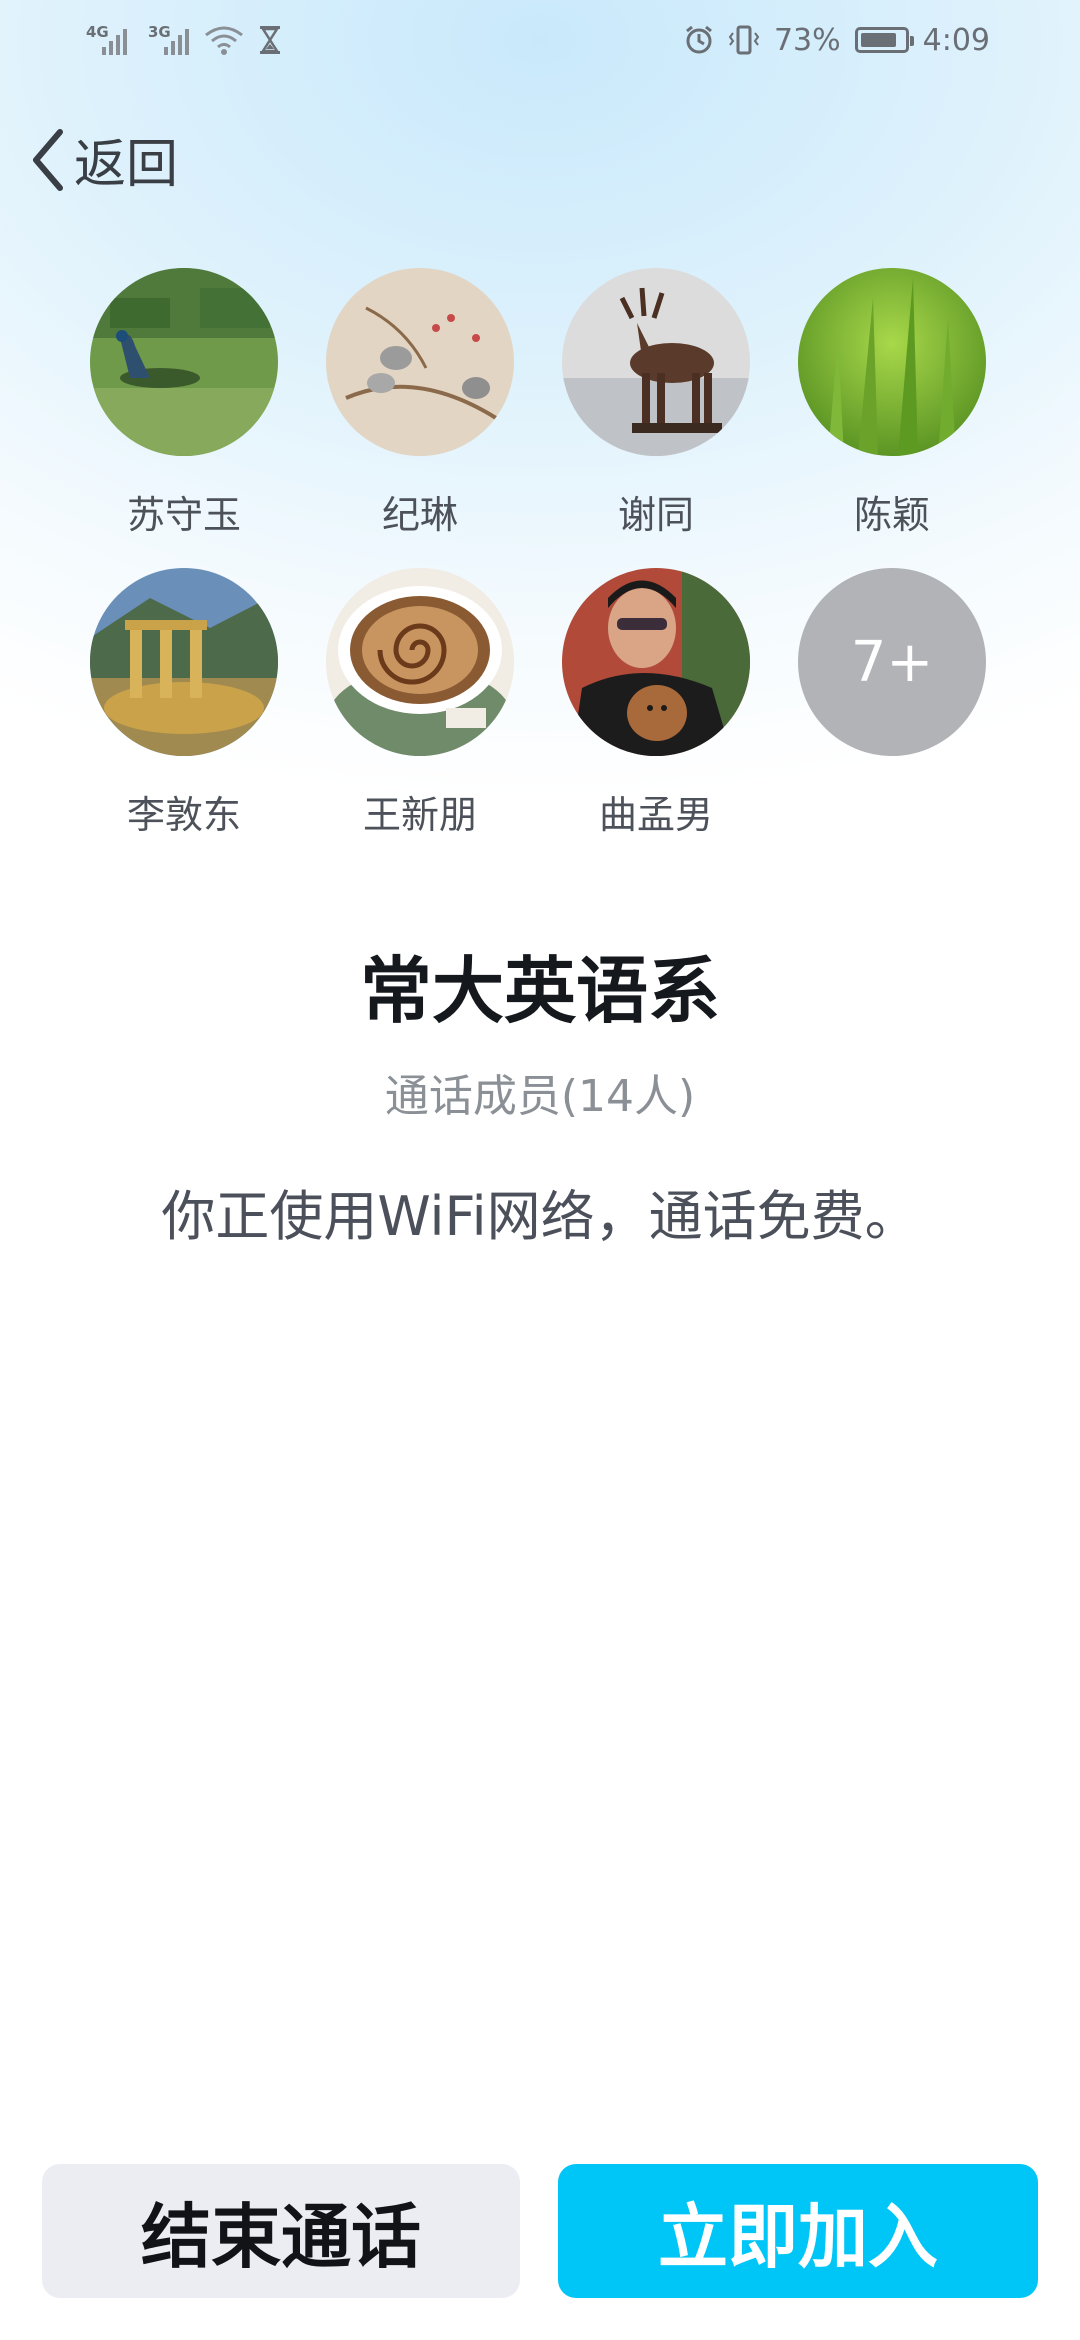  What do you see at coordinates (184, 662) in the screenshot?
I see `ruins-avatar` at bounding box center [184, 662].